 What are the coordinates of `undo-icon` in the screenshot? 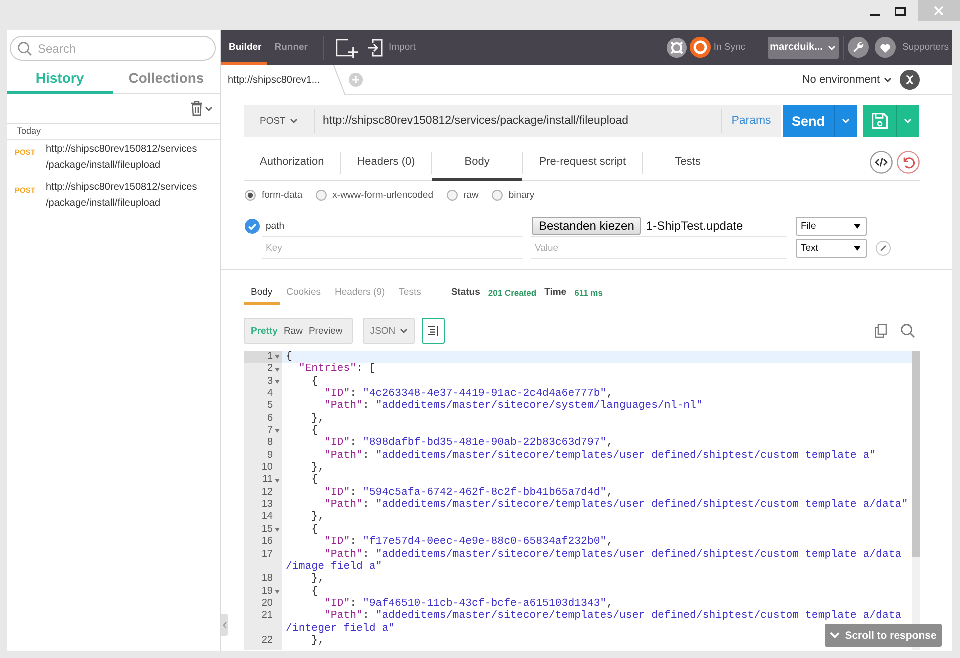 It's located at (908, 162).